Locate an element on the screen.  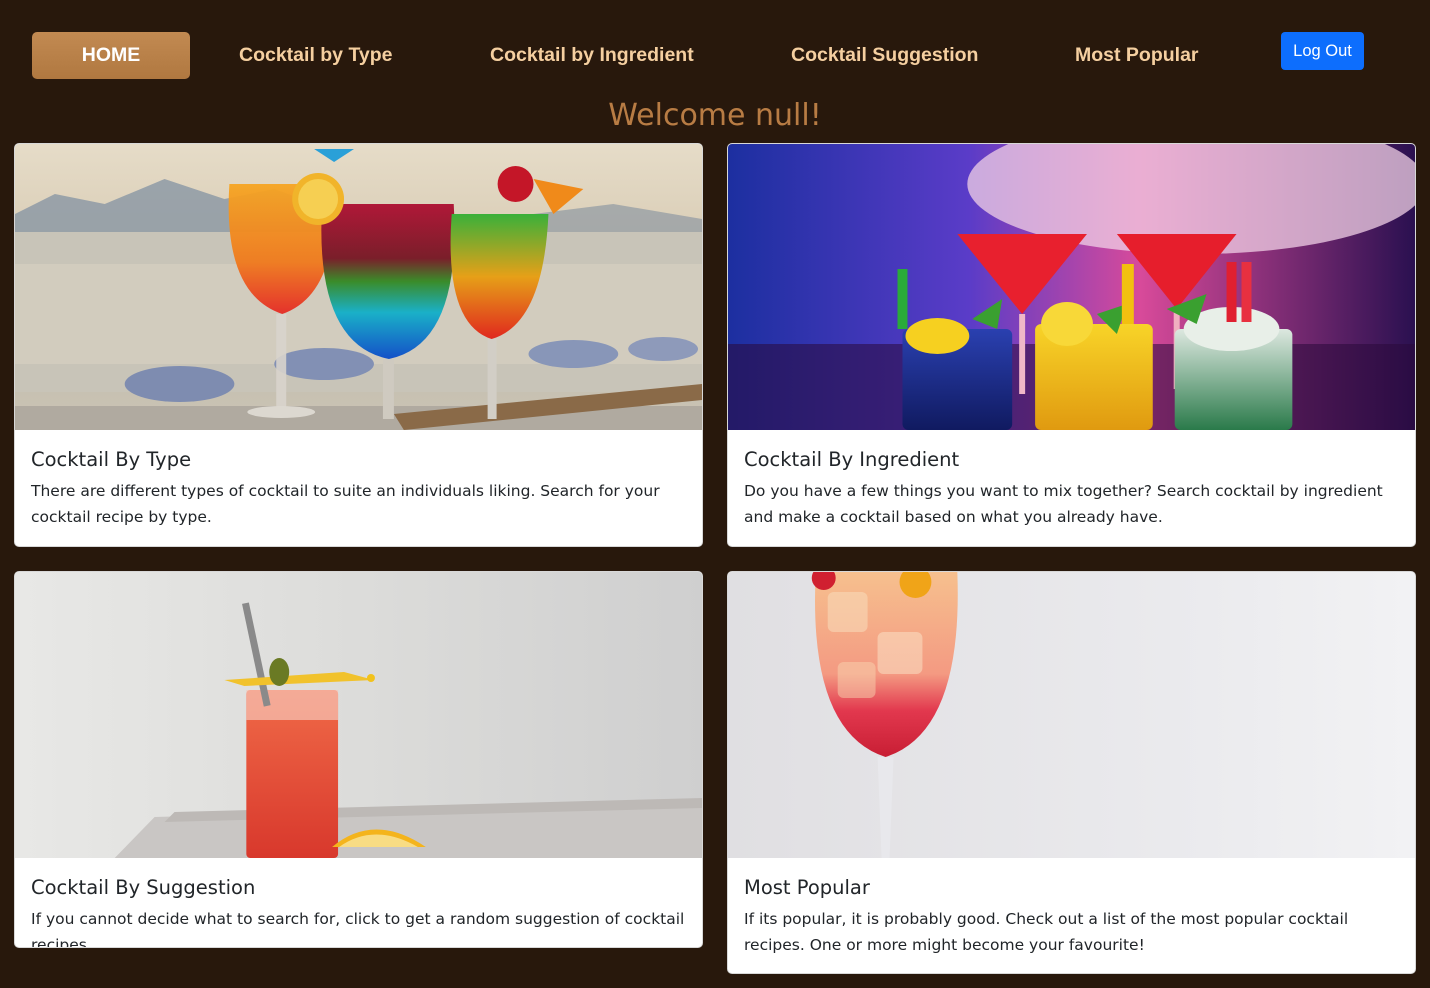
welcome-heading: Welcome null! is located at coordinates (715, 115).